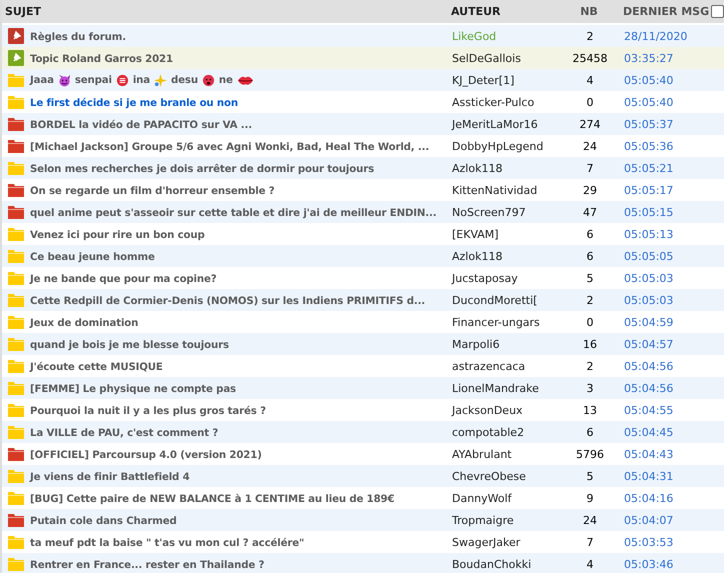 The height and width of the screenshot is (573, 724). I want to click on author-name: Tropmaigre, so click(483, 520).